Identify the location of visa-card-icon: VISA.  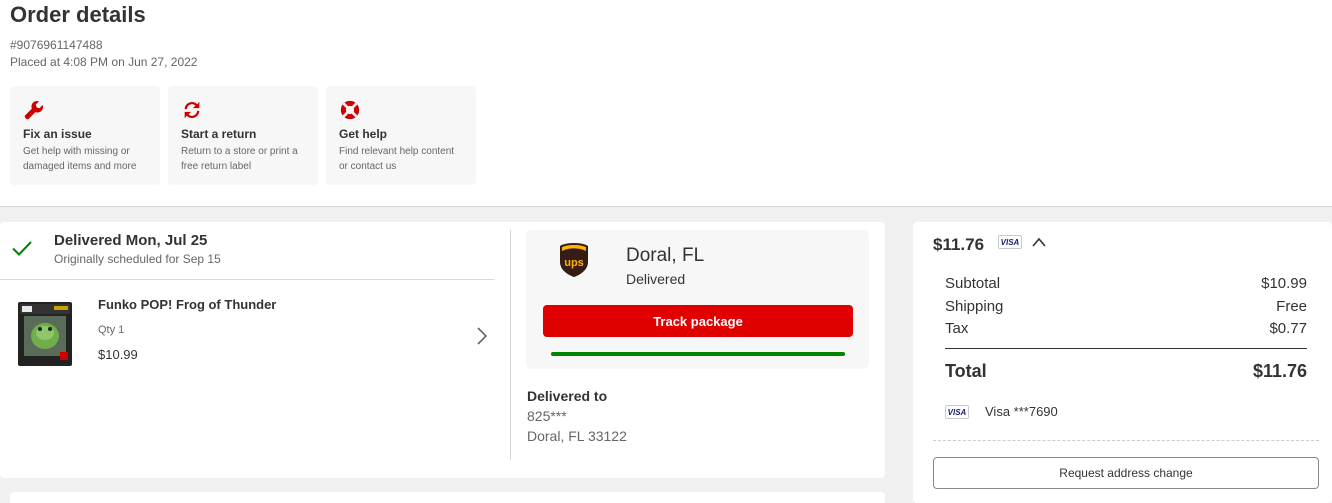
(1010, 242).